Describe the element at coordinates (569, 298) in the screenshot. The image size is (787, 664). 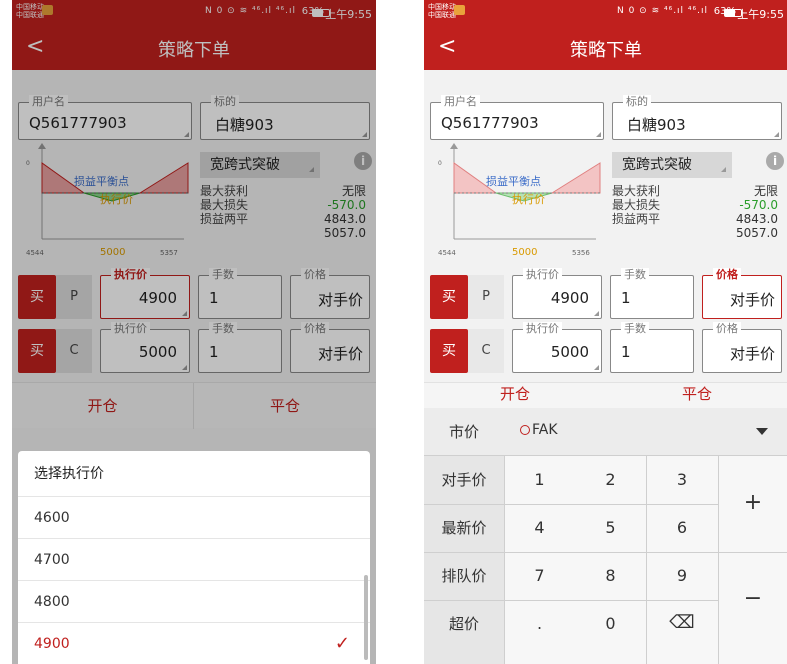
I see `strike-value: 4900` at that location.